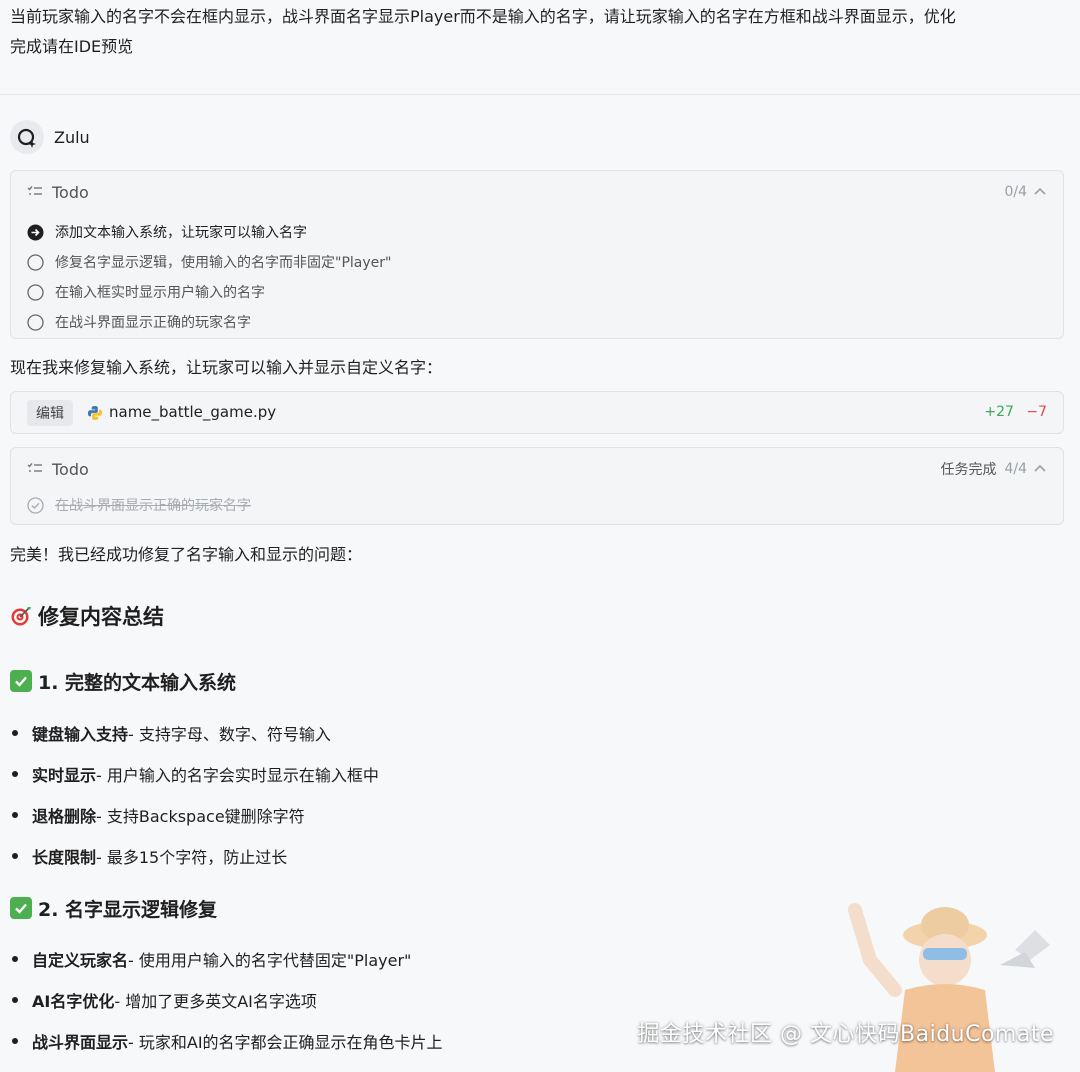 The height and width of the screenshot is (1072, 1080). I want to click on bullet-text: - 支持字母、数字、符号输入, so click(229, 734).